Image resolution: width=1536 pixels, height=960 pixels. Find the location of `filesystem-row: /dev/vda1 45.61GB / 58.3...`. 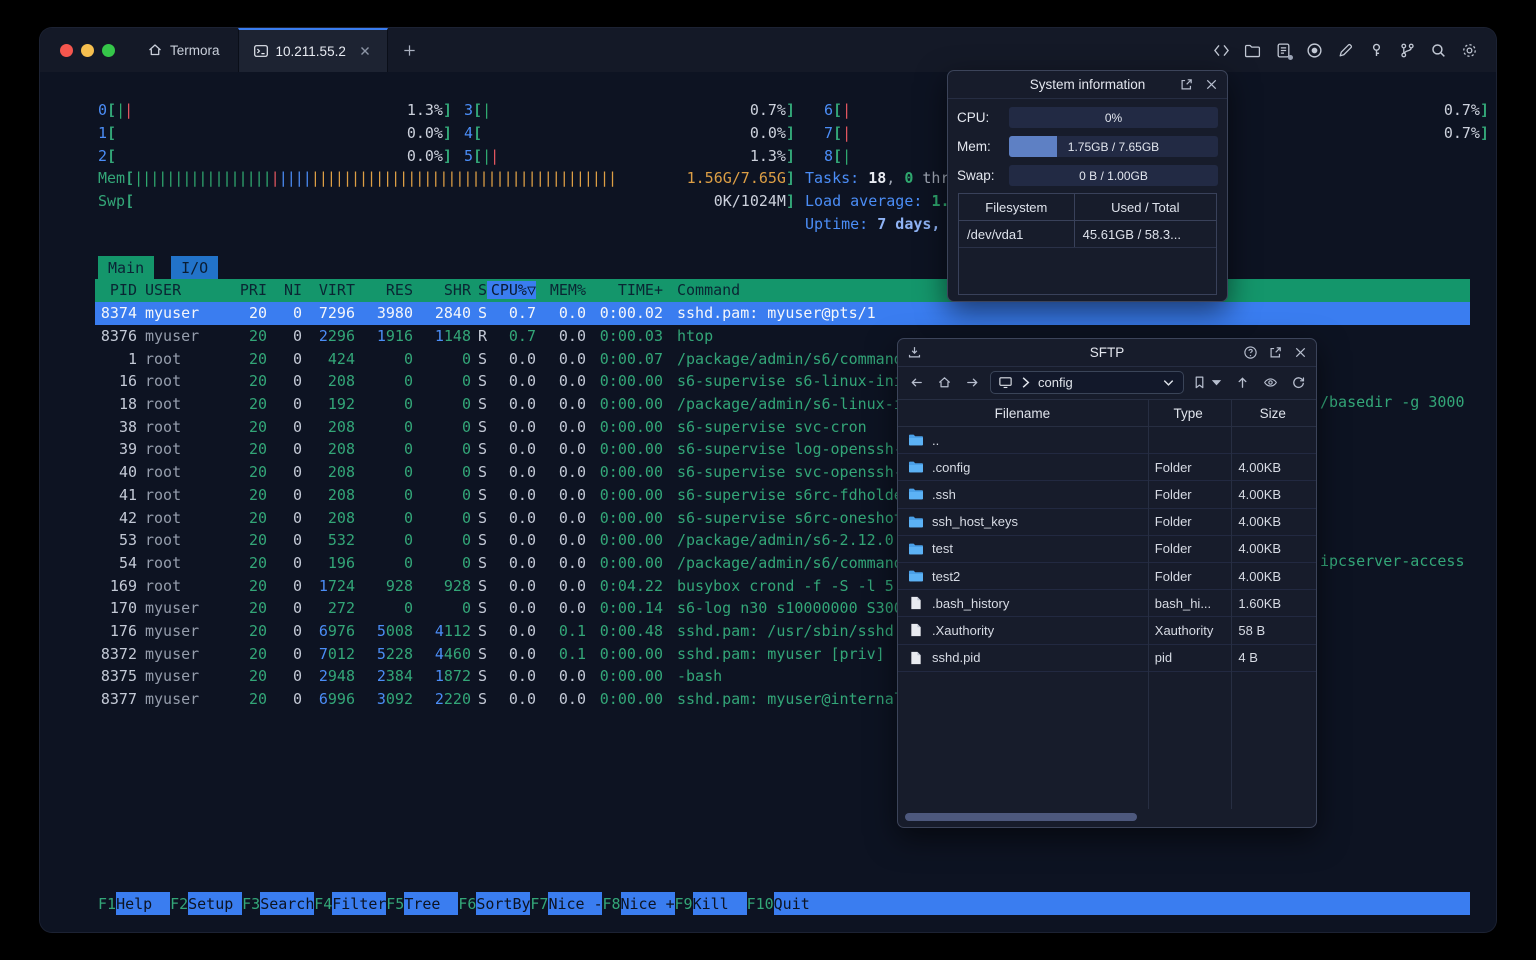

filesystem-row: /dev/vda1 45.61GB / 58.3... is located at coordinates (1087, 234).